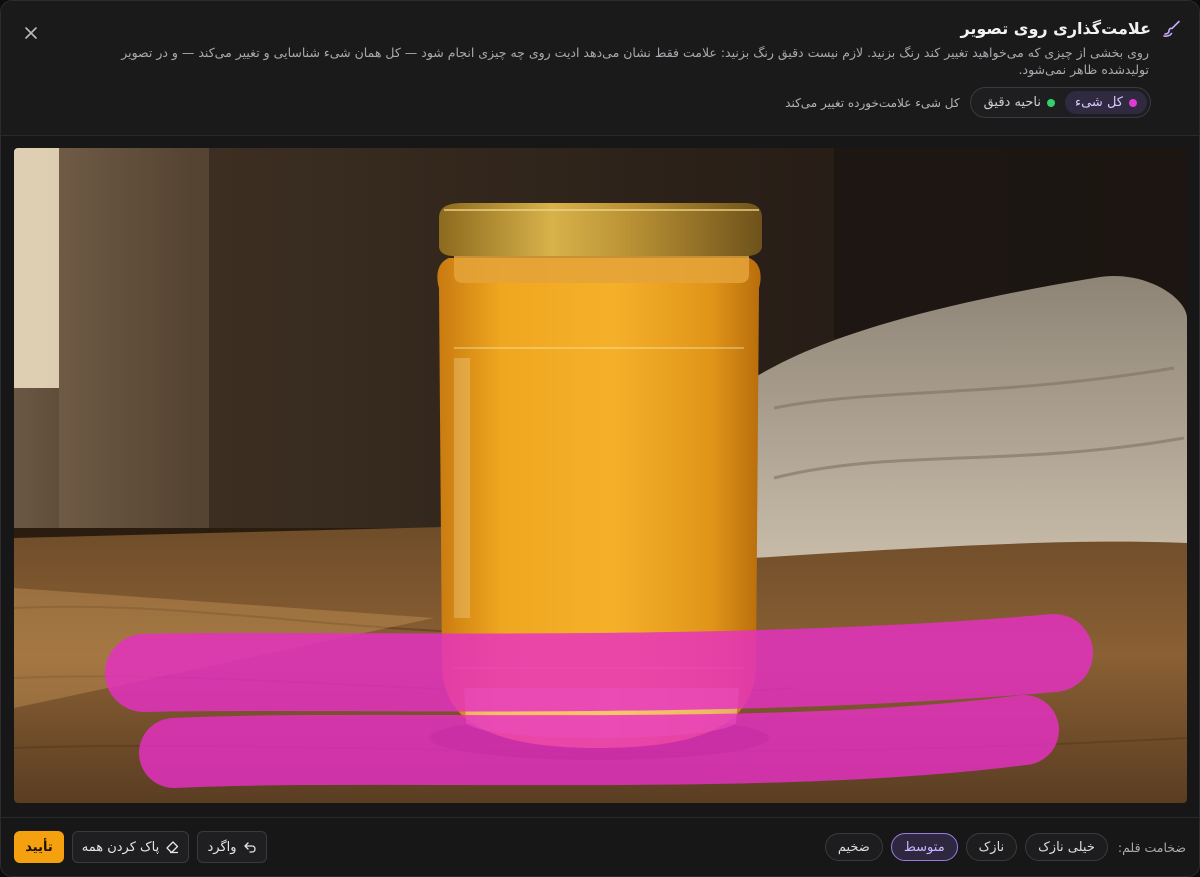 The image size is (1200, 877). Describe the element at coordinates (1066, 847) in the screenshot. I see `pen-size-extra-thin: خیلی نازک` at that location.